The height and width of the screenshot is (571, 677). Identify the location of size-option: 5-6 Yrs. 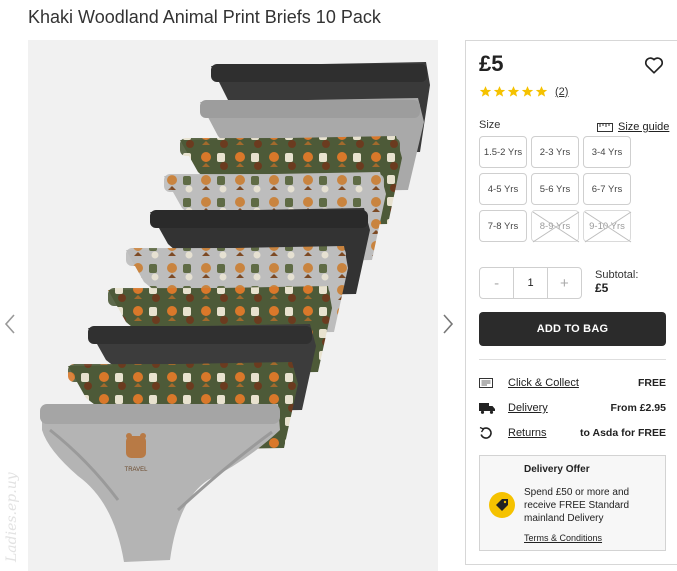
(555, 189).